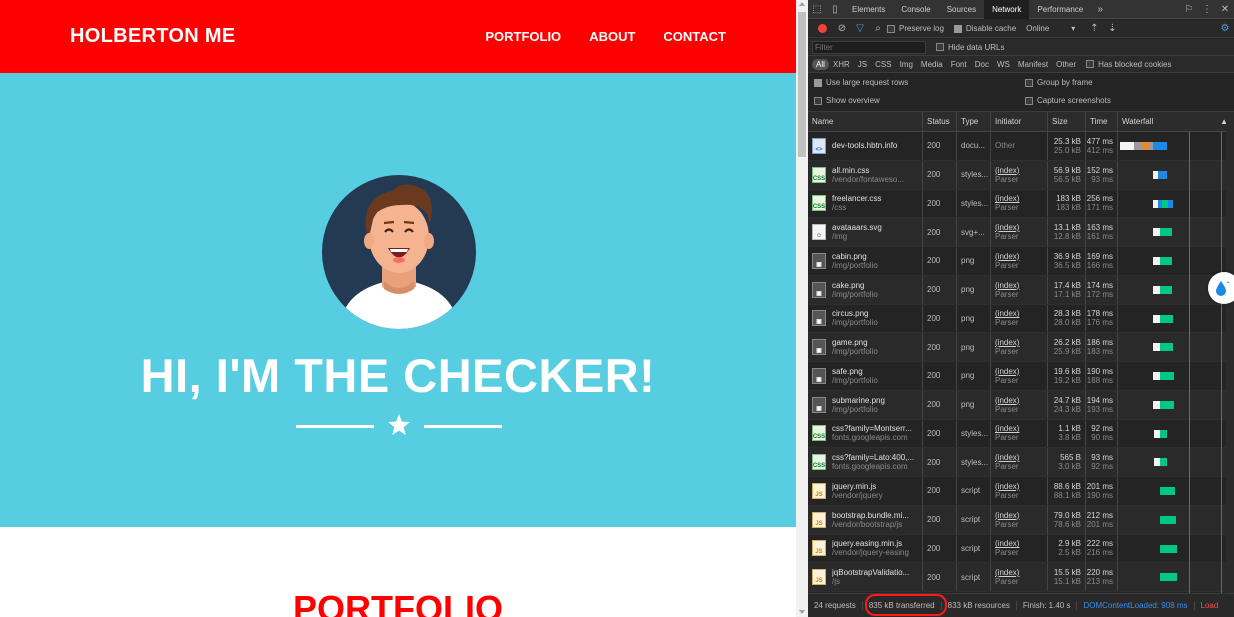  I want to click on type-filter-ws: WS, so click(1003, 64).